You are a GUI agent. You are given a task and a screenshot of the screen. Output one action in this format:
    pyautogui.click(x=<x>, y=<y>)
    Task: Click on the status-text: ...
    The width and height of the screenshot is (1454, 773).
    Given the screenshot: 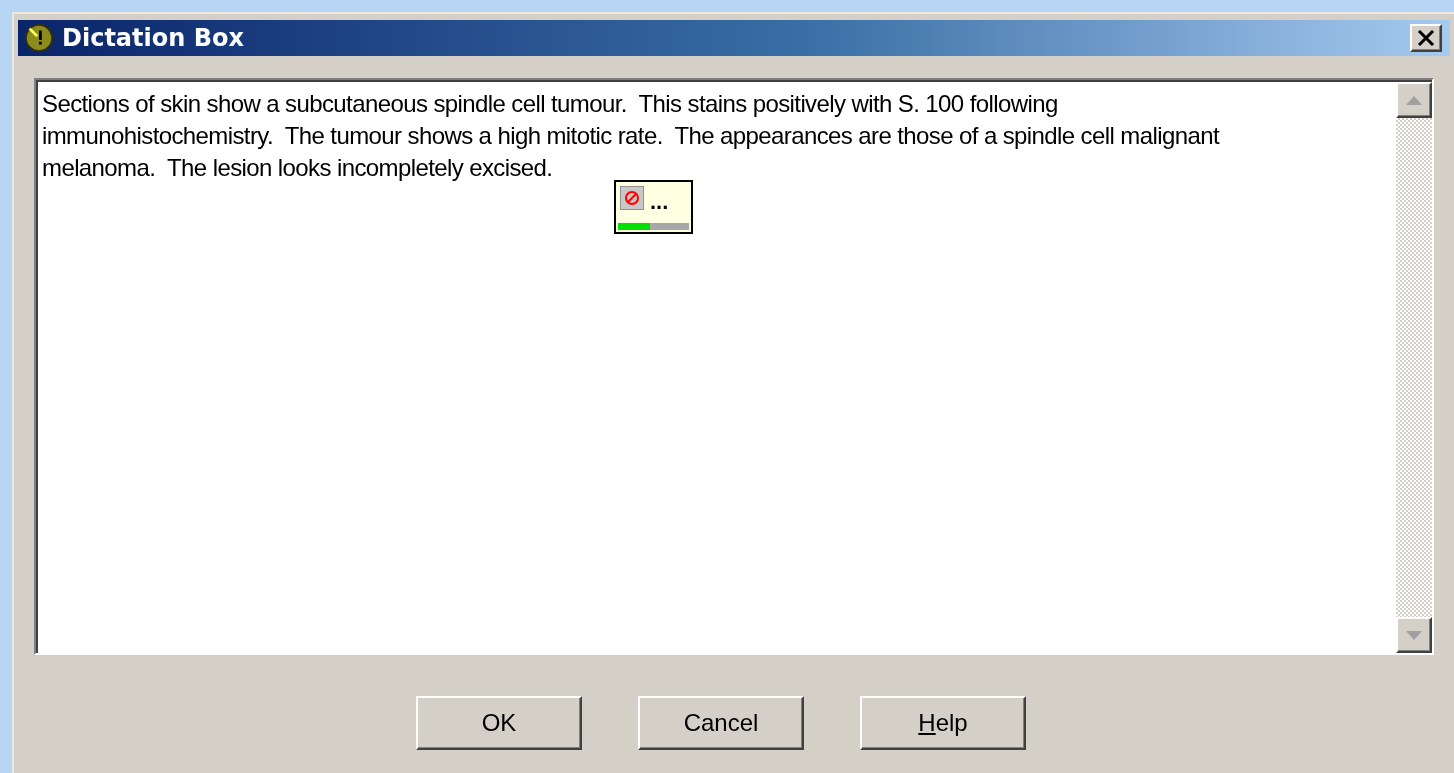 What is the action you would take?
    pyautogui.click(x=659, y=202)
    